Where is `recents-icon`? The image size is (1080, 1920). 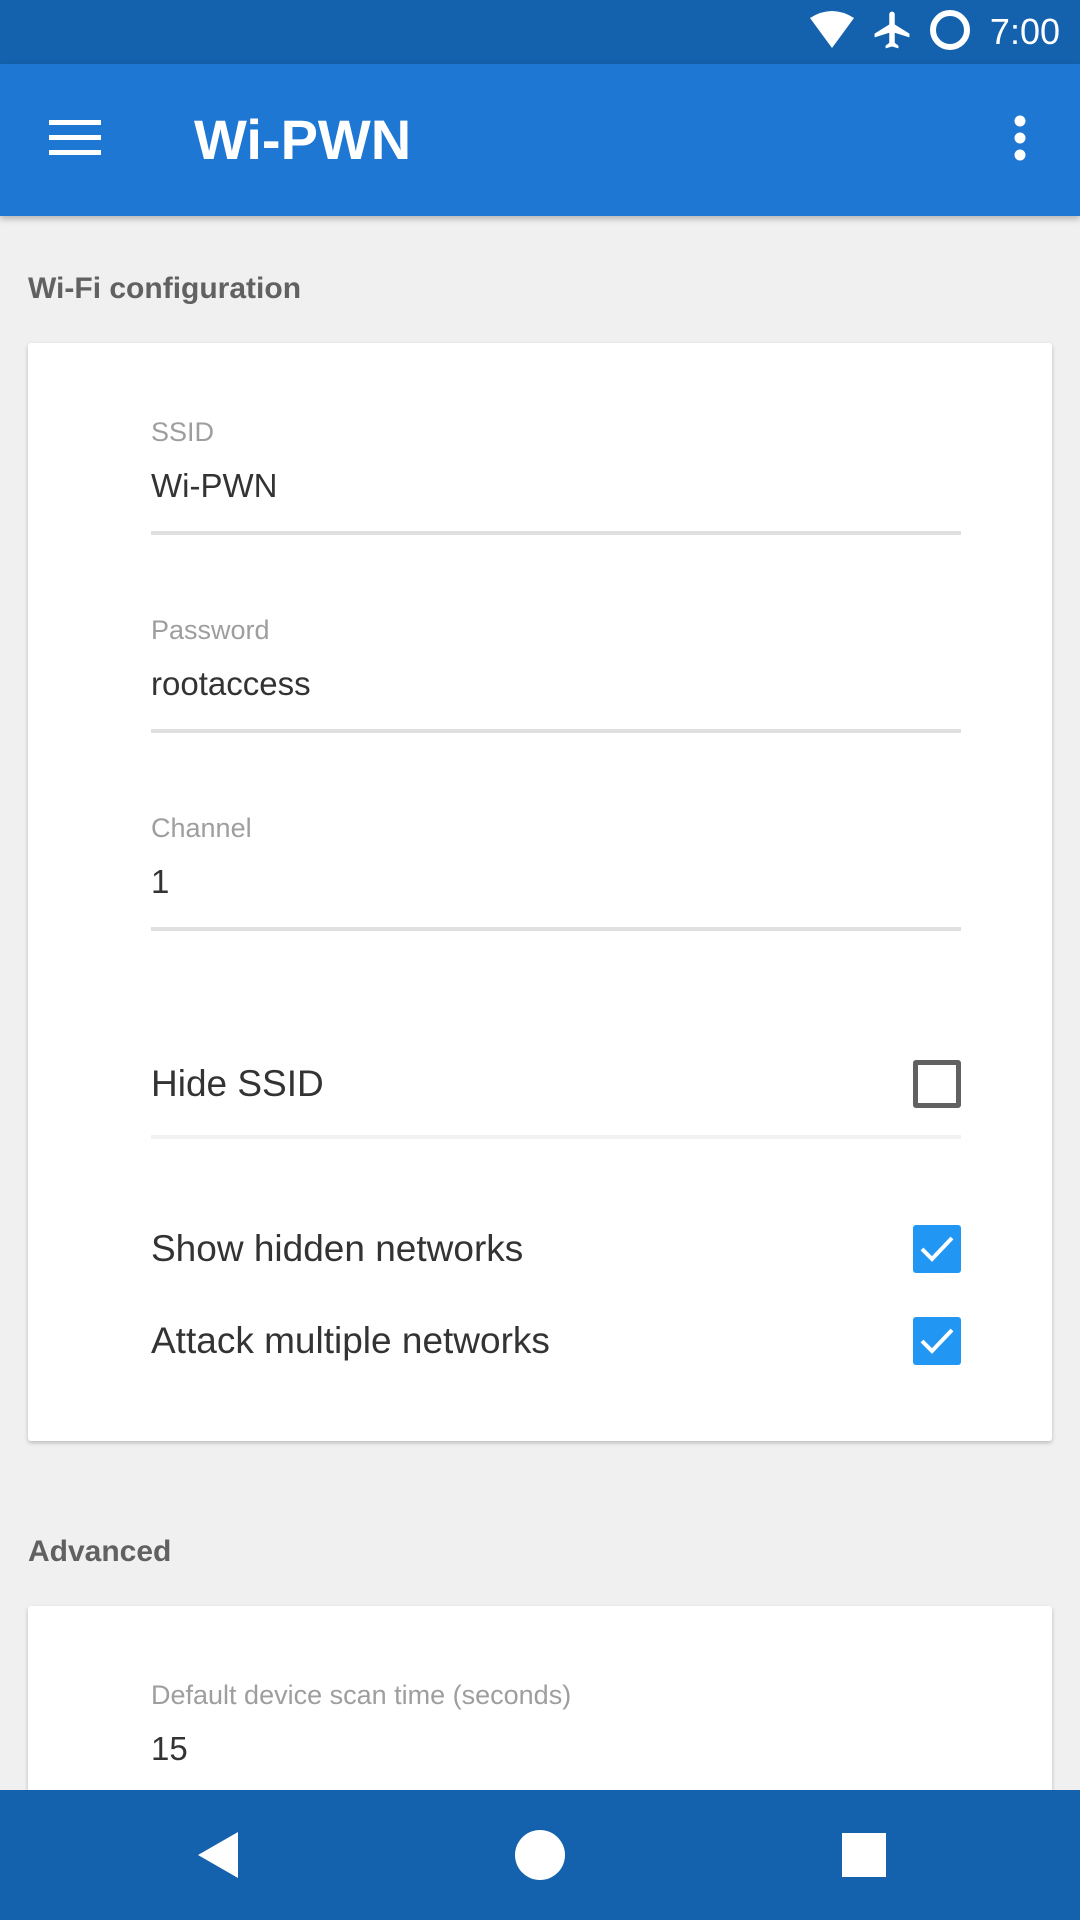
recents-icon is located at coordinates (864, 1855).